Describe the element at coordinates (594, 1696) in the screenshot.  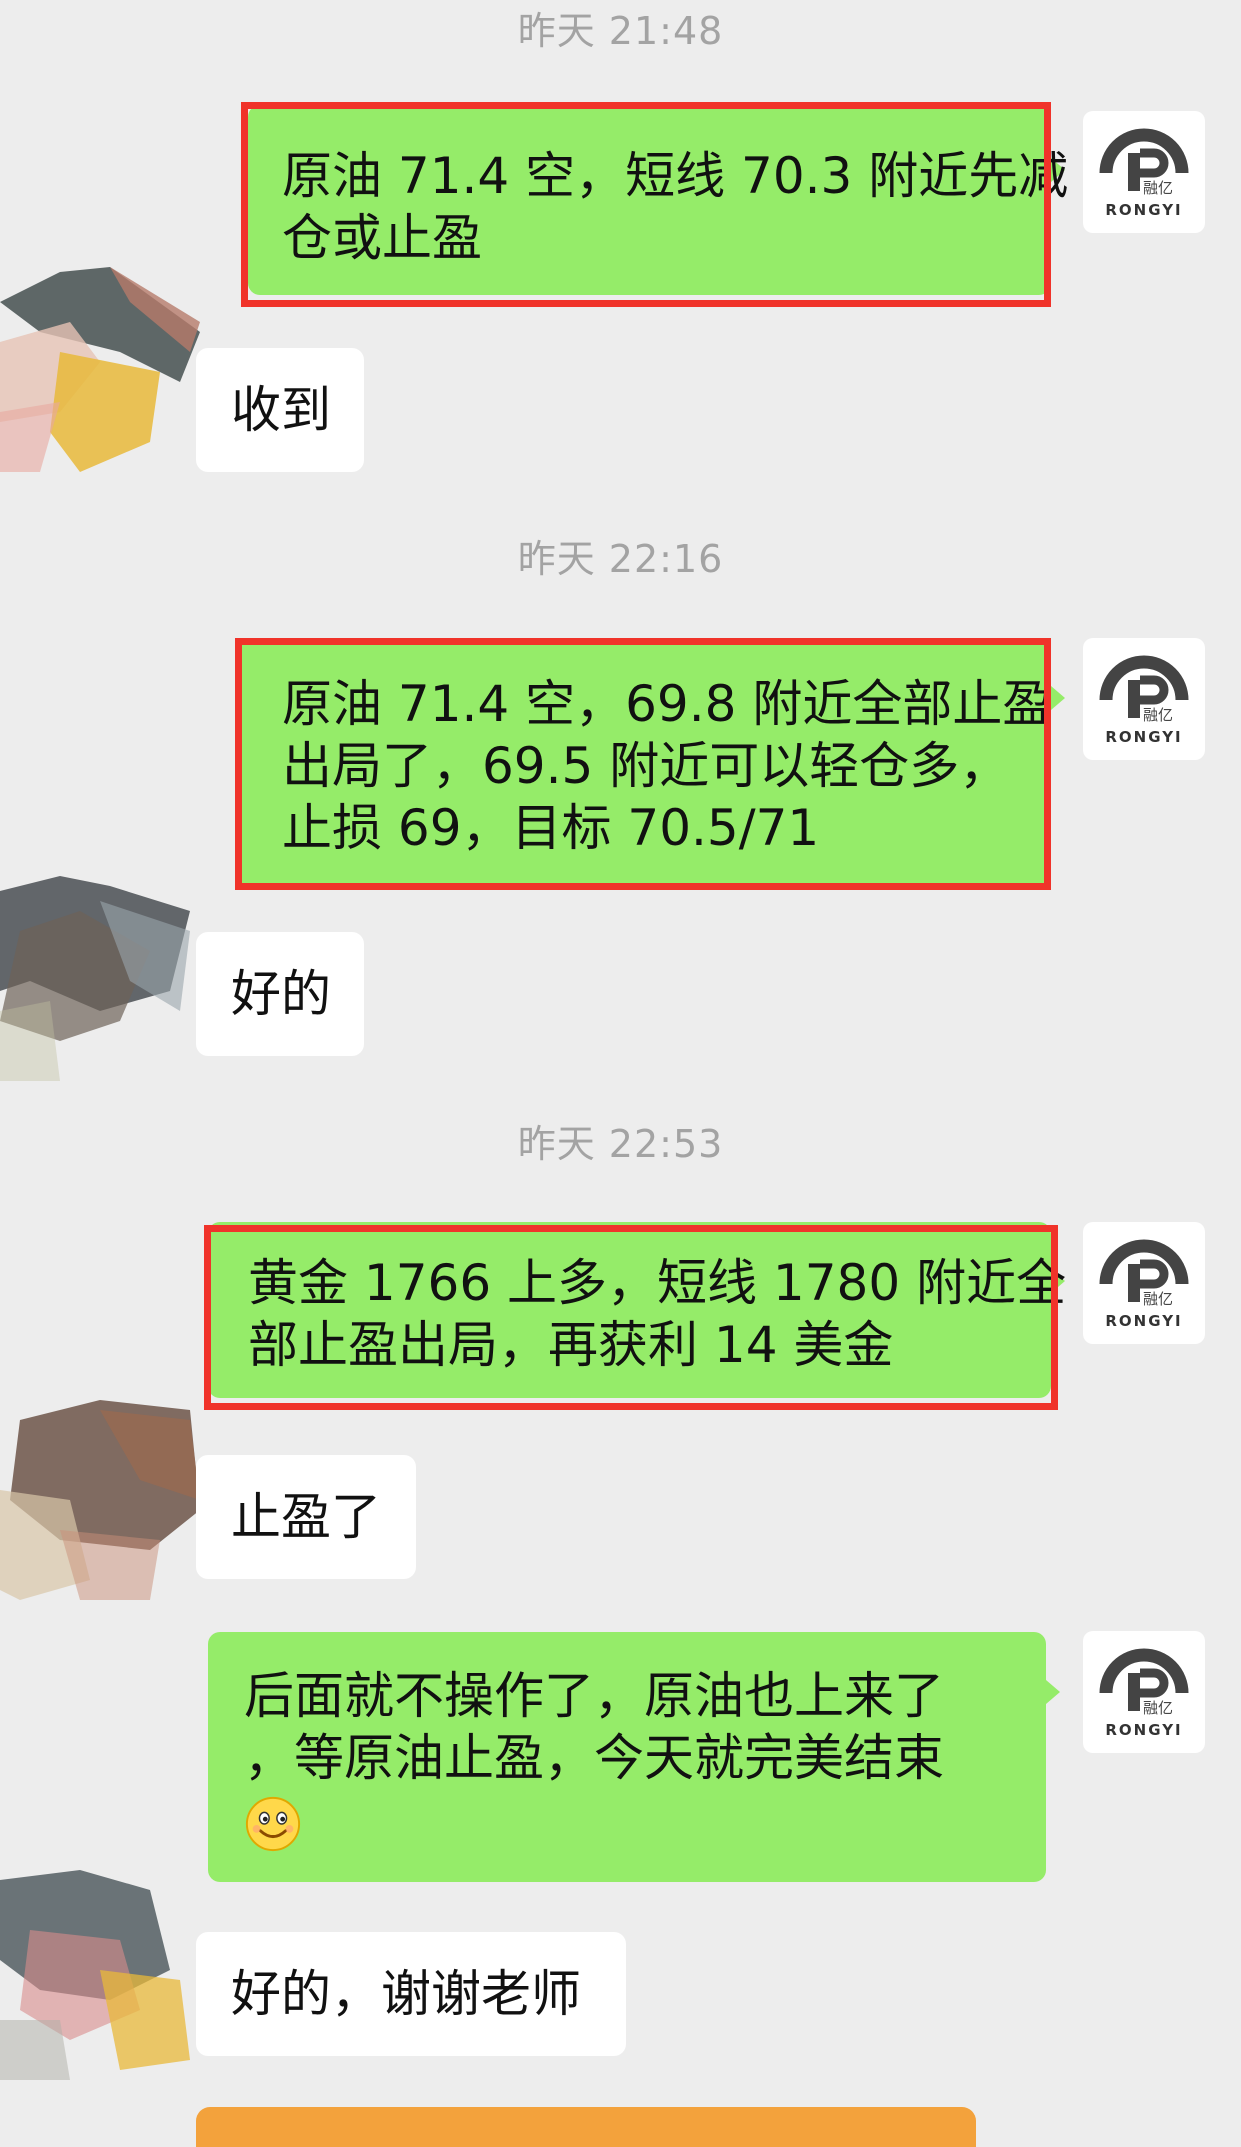
I see `message-line: 后面就不操作了，原油也上来了` at that location.